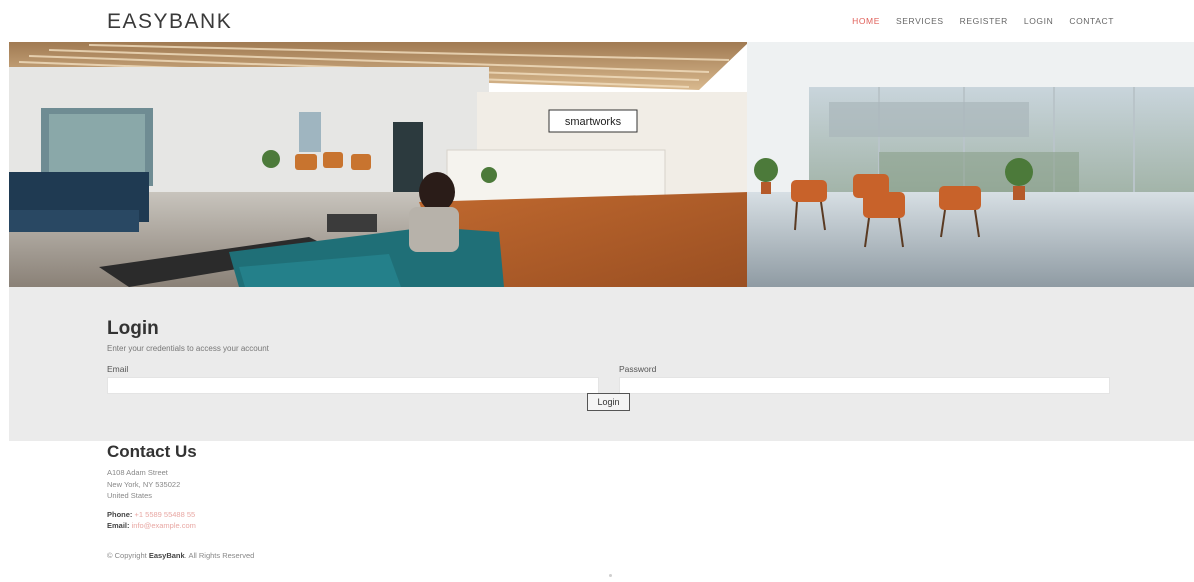 Image resolution: width=1194 pixels, height=582 pixels. Describe the element at coordinates (221, 555) in the screenshot. I see `copyright-suffix: All Rights Reserved` at that location.